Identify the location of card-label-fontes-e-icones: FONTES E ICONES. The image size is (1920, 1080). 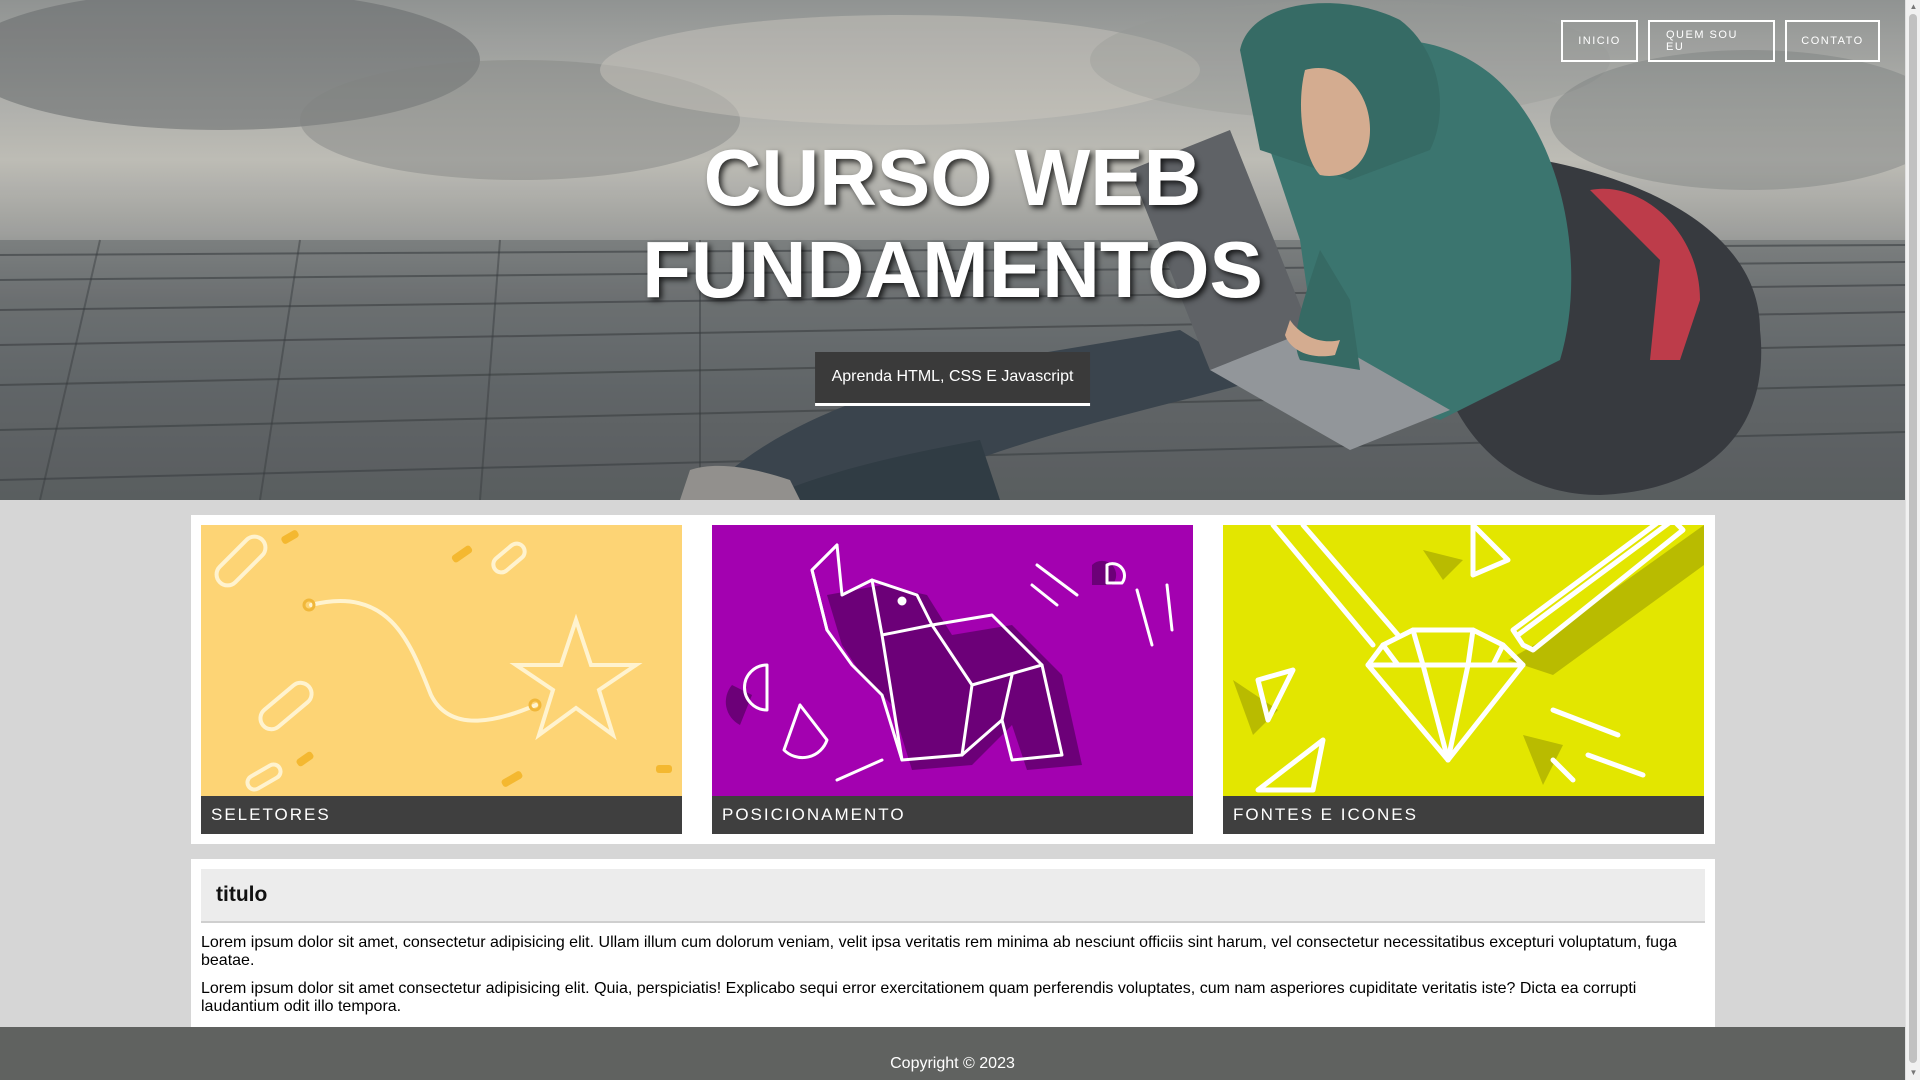
(1463, 815).